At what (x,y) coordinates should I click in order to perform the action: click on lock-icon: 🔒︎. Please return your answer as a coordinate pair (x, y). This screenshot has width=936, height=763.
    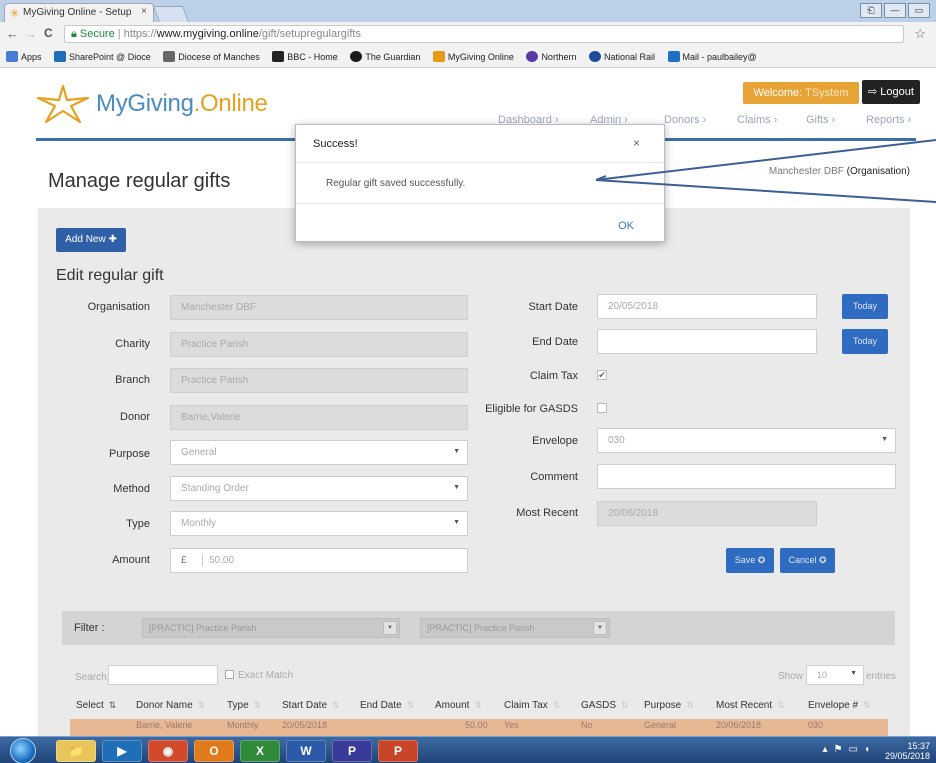
    Looking at the image, I should click on (74, 34).